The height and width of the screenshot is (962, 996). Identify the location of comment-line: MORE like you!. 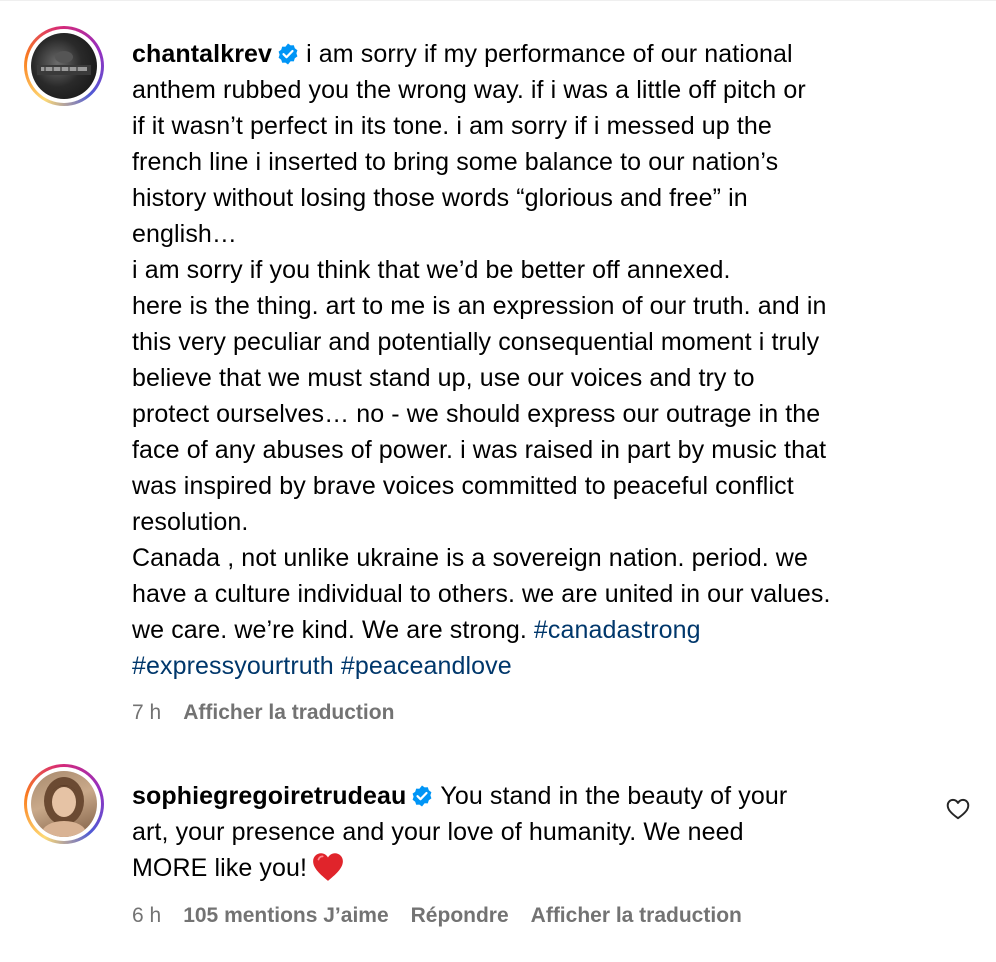
(220, 868).